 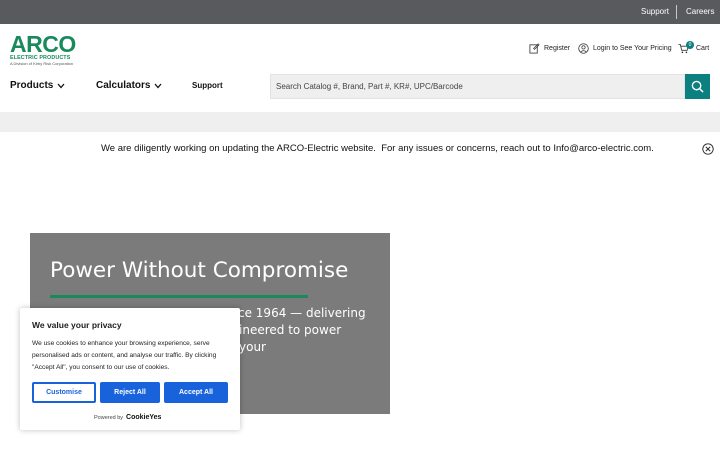 I want to click on search-box, so click(x=477, y=86).